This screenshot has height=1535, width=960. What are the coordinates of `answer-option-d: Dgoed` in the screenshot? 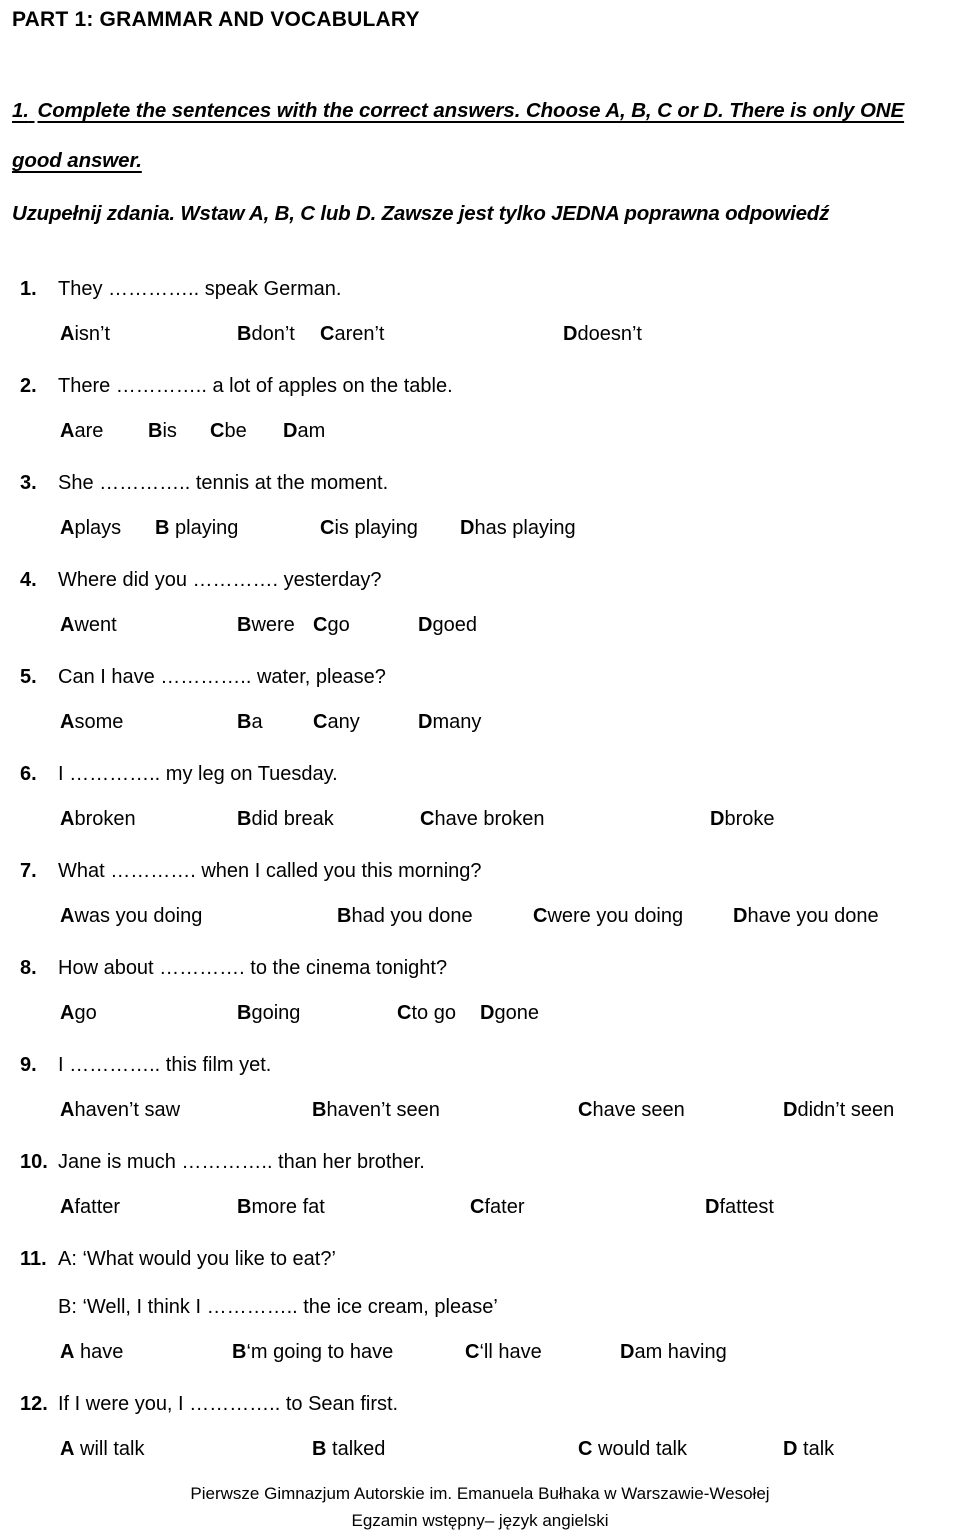 It's located at (447, 625).